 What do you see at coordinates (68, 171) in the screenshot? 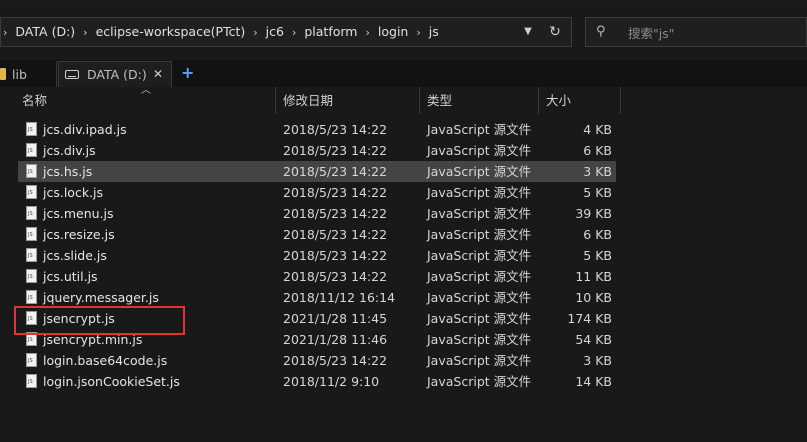
I see `file-name: jcs.hs.js` at bounding box center [68, 171].